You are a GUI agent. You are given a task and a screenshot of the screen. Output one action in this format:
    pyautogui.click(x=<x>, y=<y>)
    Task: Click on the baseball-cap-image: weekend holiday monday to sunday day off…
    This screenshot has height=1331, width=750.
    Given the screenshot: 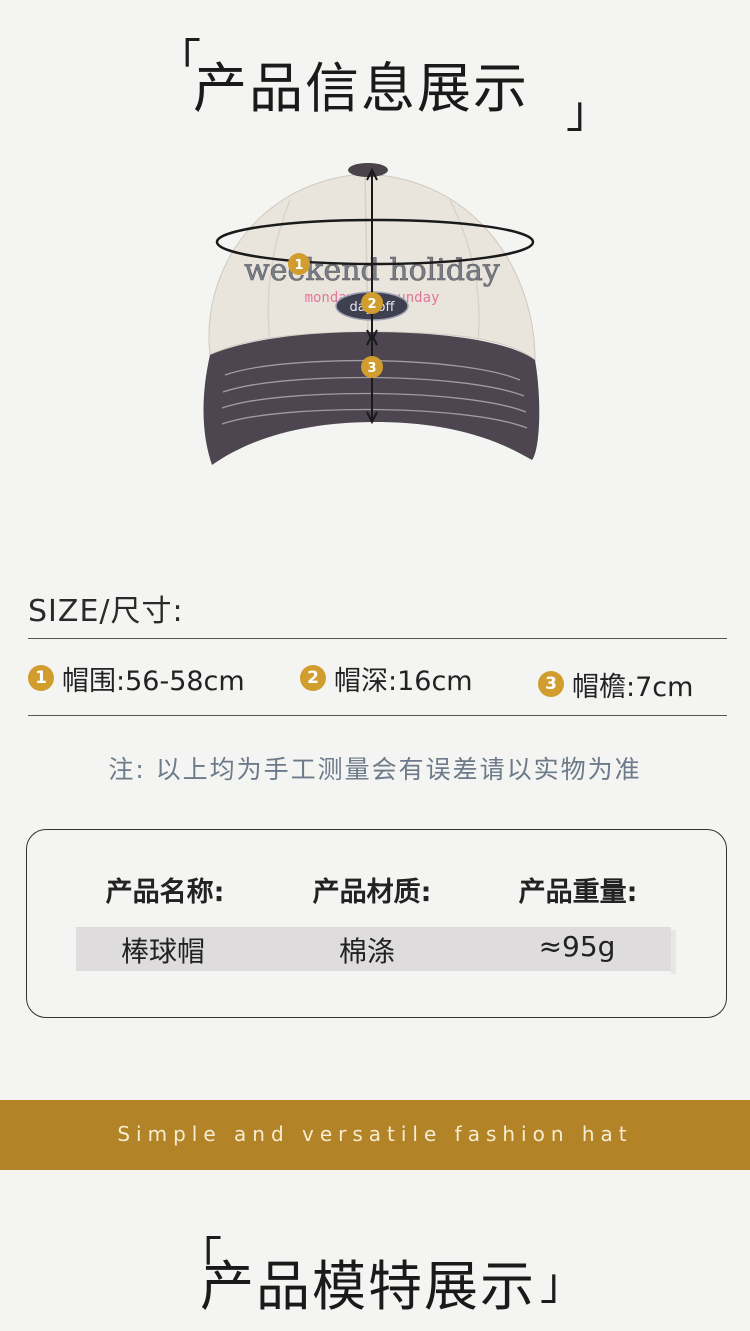 What is the action you would take?
    pyautogui.click(x=371, y=314)
    